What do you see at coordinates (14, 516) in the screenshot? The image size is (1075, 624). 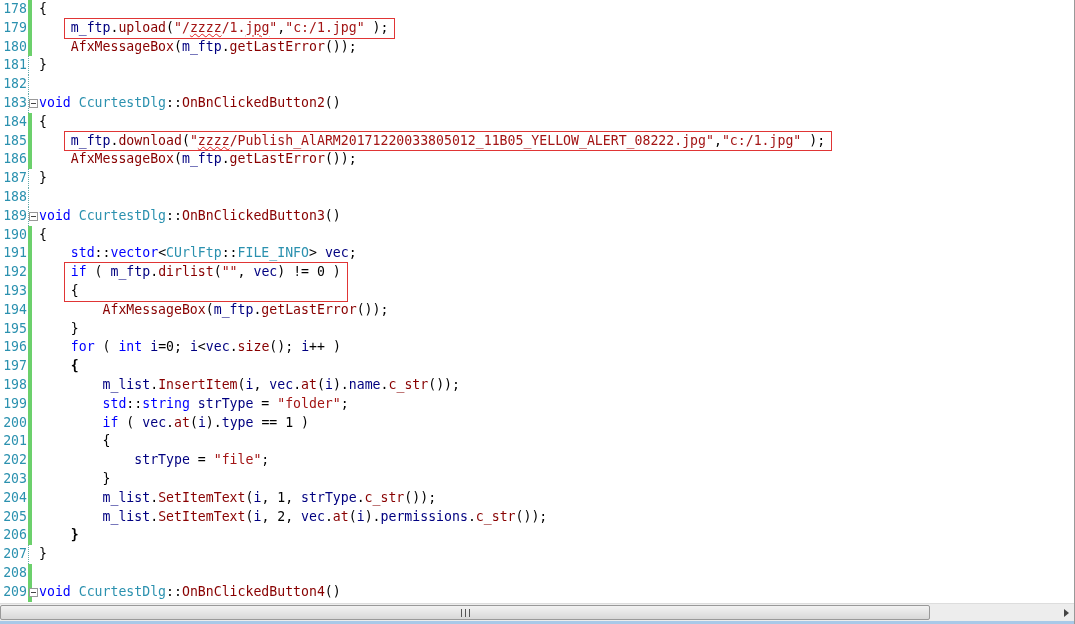 I see `line-number: 205` at bounding box center [14, 516].